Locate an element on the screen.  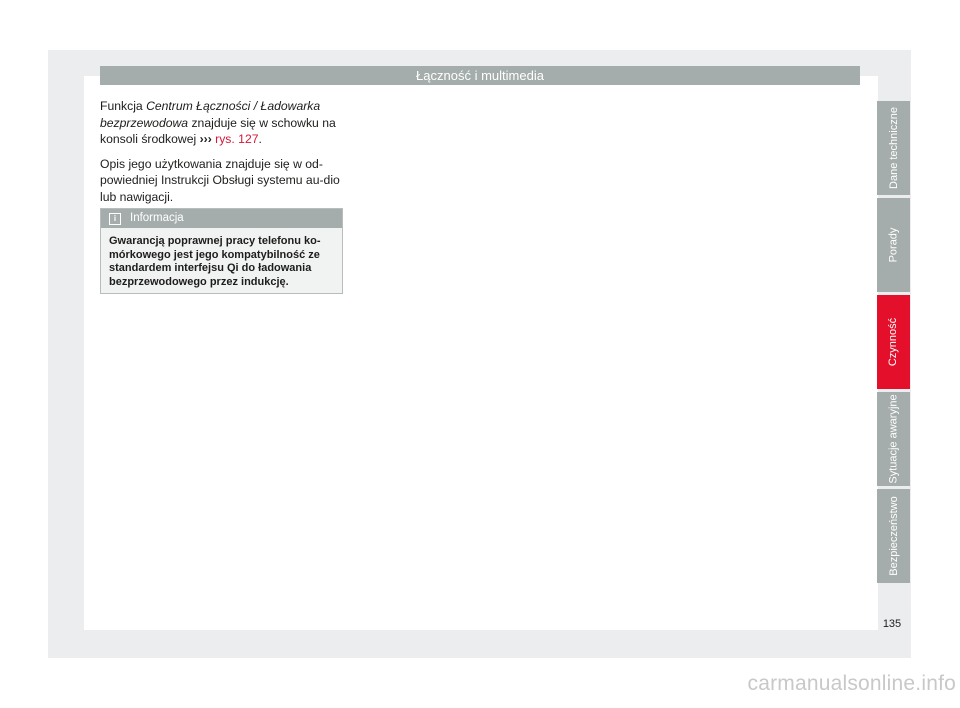
tab-bezpieczenstwo: Bezpieczeństwo is located at coordinates (893, 536).